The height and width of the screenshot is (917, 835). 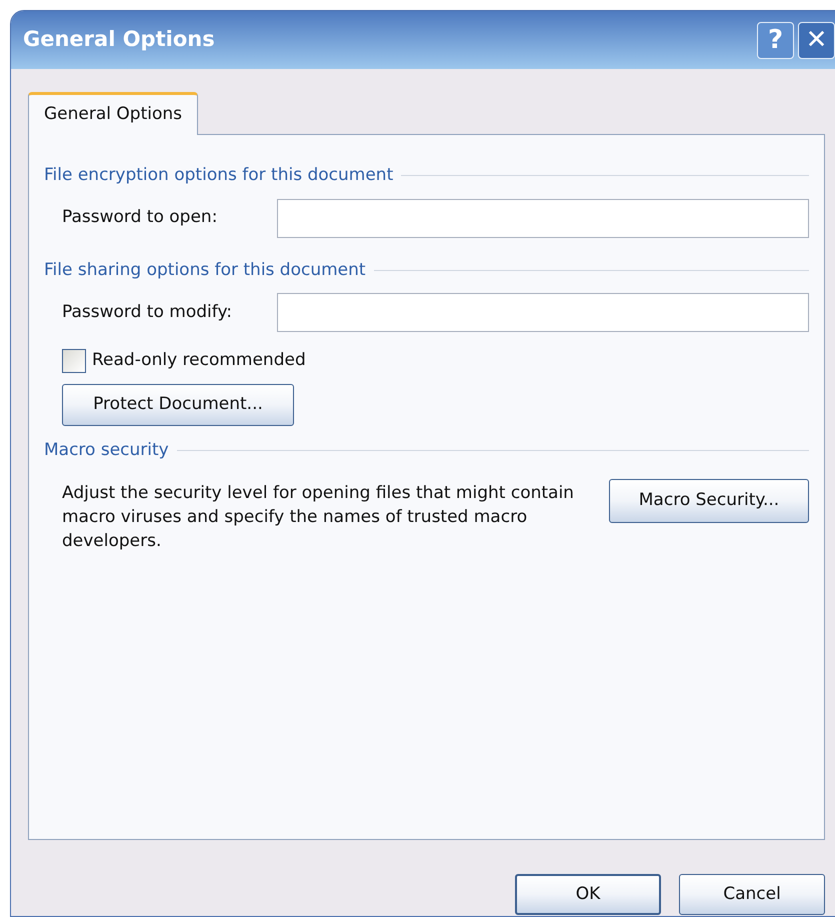 What do you see at coordinates (205, 270) in the screenshot?
I see `section-heading: File sharing options for this document` at bounding box center [205, 270].